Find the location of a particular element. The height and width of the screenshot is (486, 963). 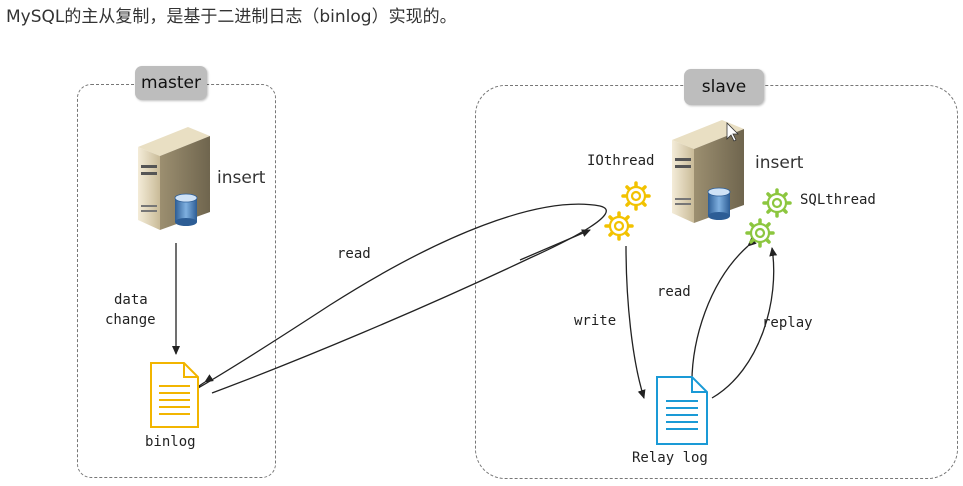

data-change-label-line1: data is located at coordinates (131, 300).